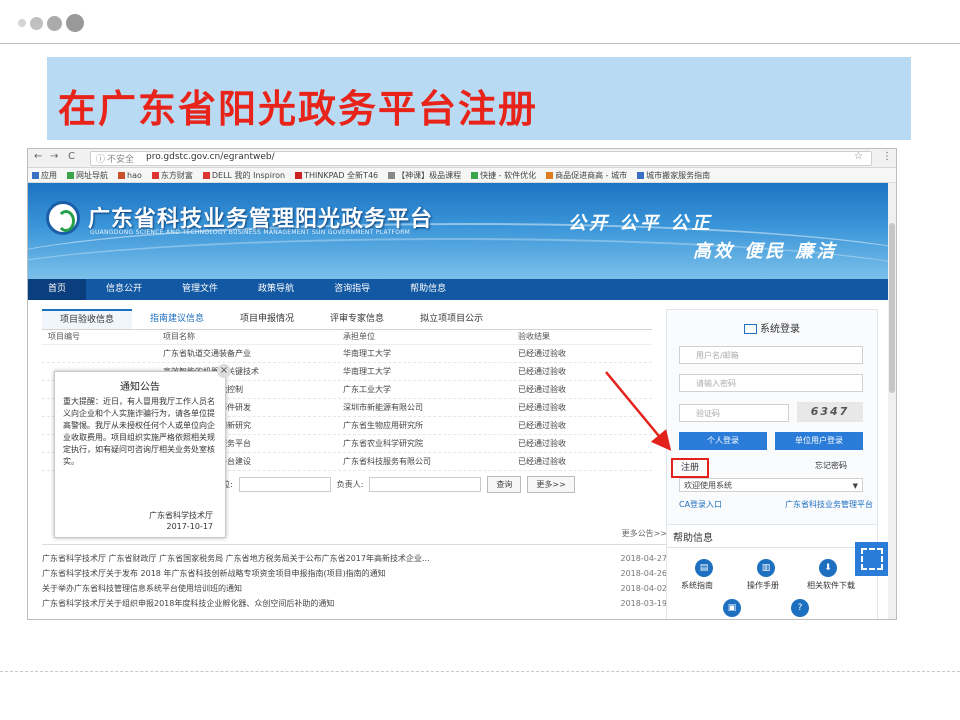  Describe the element at coordinates (586, 175) in the screenshot. I see `bookmark-item: 商品促进商高 - 城市` at that location.